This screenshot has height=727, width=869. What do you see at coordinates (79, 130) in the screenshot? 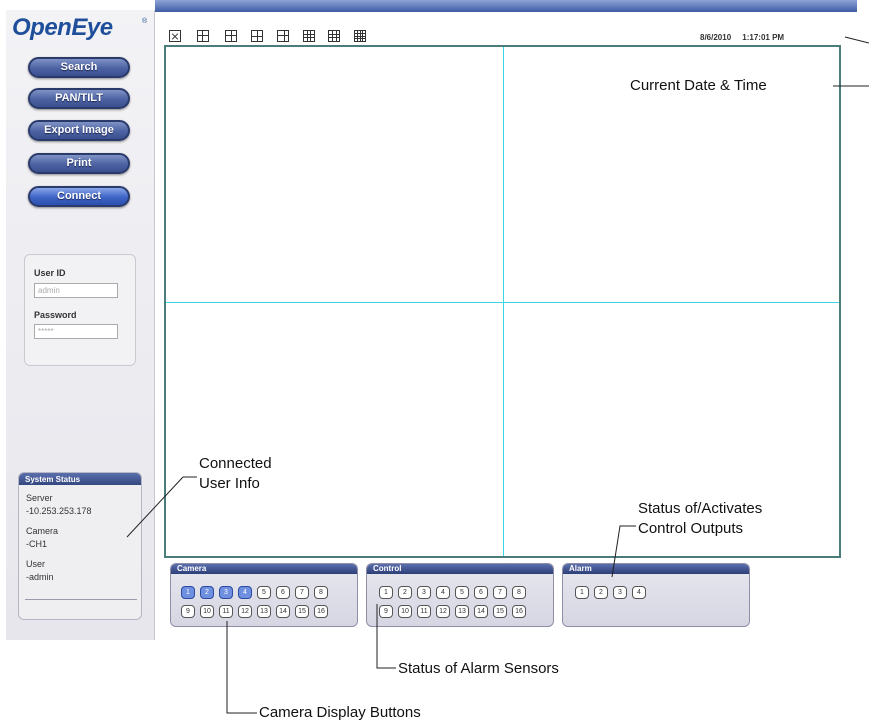
I see `export-image-button: Export Image` at bounding box center [79, 130].